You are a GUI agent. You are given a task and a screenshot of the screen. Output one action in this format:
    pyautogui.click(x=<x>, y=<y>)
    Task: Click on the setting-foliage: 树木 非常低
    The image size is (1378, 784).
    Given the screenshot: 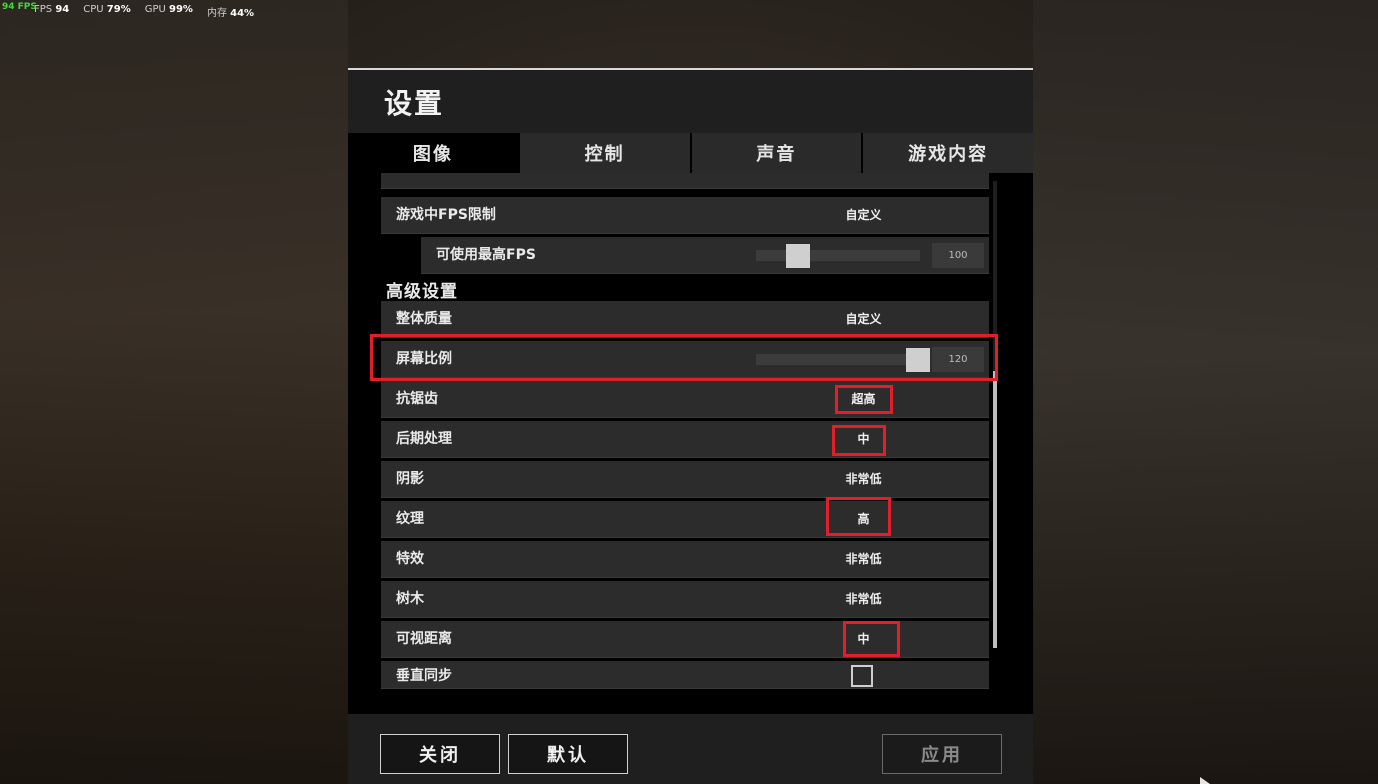 What is the action you would take?
    pyautogui.click(x=685, y=599)
    